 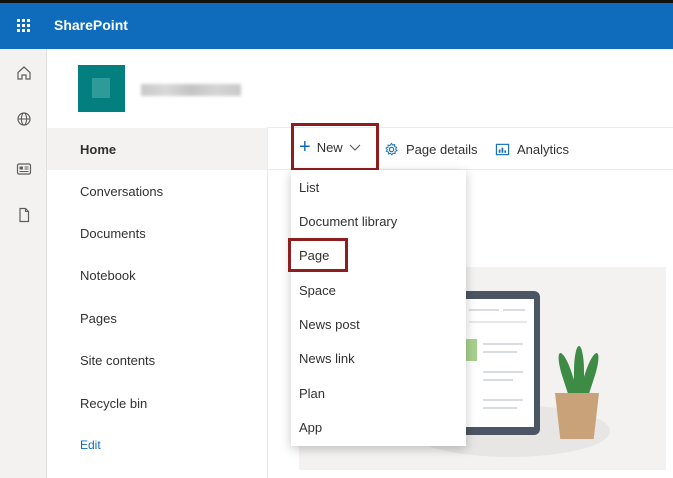 I want to click on menu-item-space: Space, so click(x=378, y=290).